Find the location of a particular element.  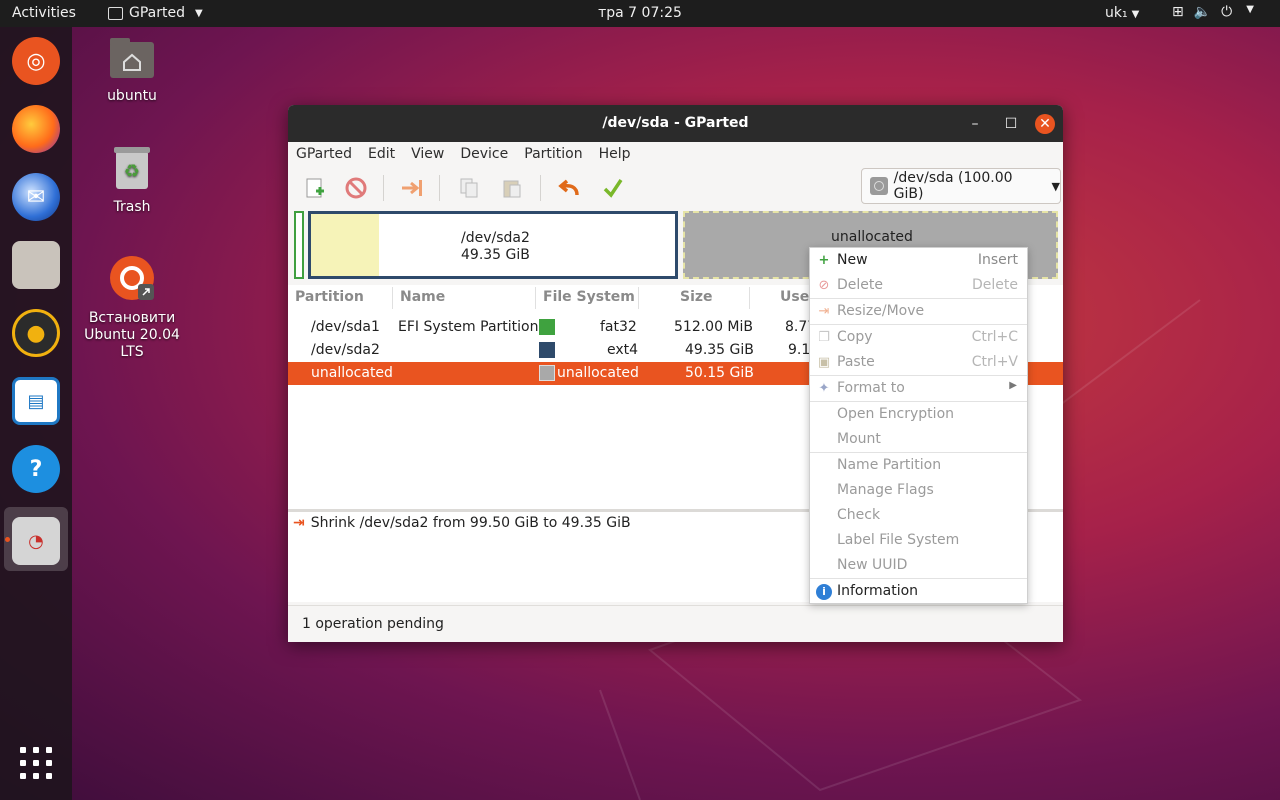

window-titlebar: /dev/sda - GParted – ☐ ✕ is located at coordinates (675, 123).